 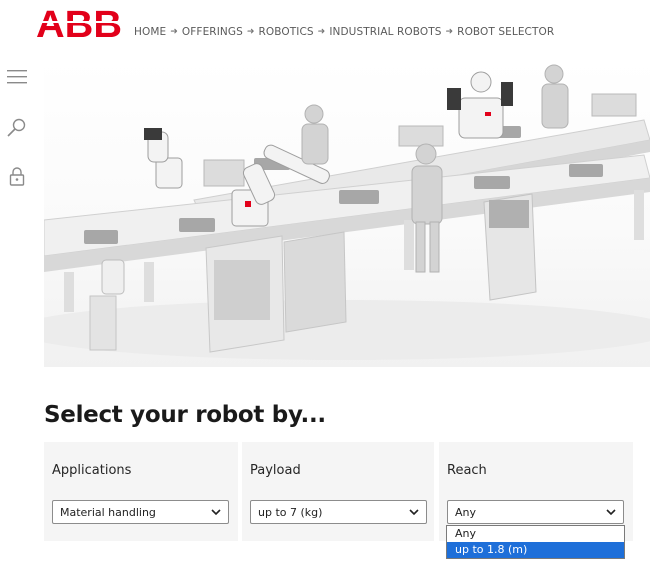 What do you see at coordinates (80, 23) in the screenshot?
I see `abb-logo: ABB` at bounding box center [80, 23].